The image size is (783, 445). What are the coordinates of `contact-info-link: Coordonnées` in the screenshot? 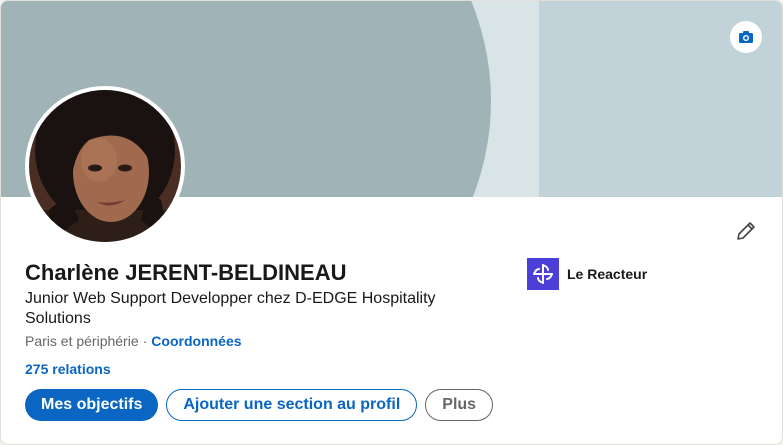 It's located at (196, 341).